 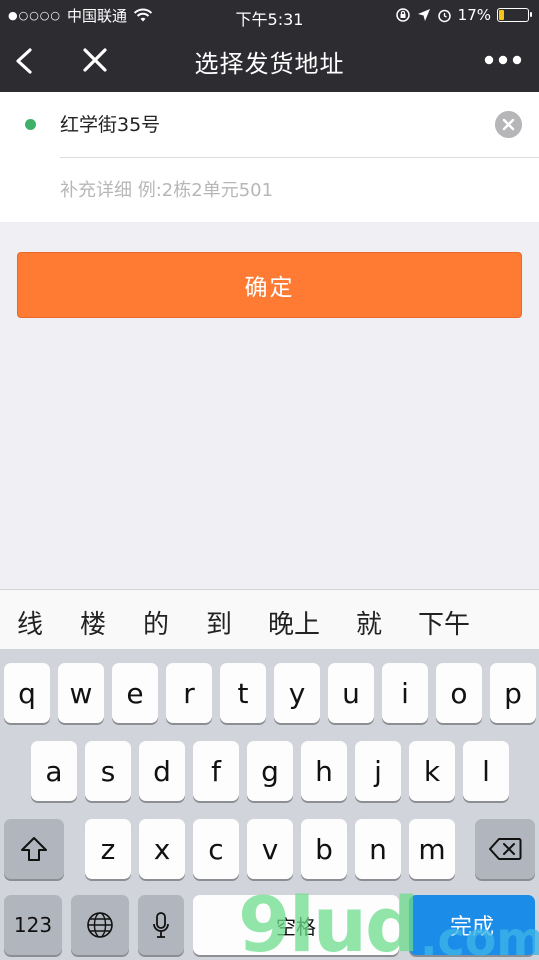 What do you see at coordinates (501, 15) in the screenshot?
I see `battery-level-fill` at bounding box center [501, 15].